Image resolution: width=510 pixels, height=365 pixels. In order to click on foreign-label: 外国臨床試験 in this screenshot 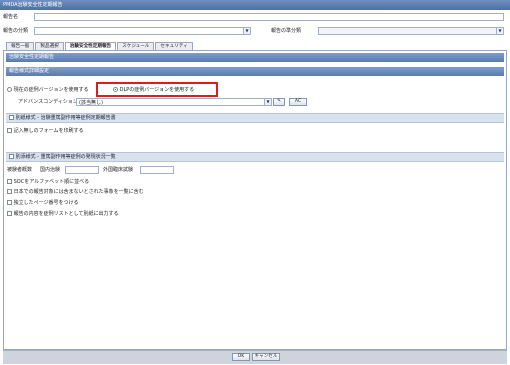, I will do `click(118, 170)`.